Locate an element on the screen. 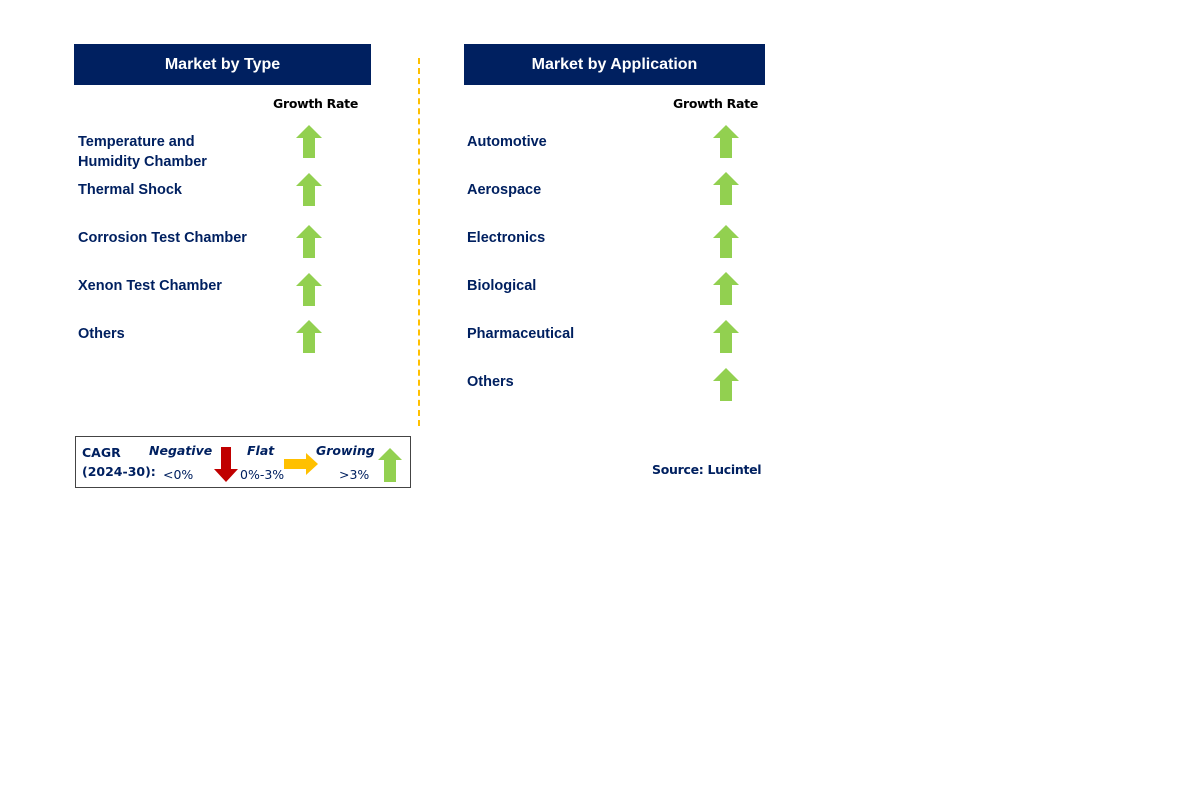 This screenshot has width=1186, height=812. application-growth-header: Growth Rate is located at coordinates (715, 103).